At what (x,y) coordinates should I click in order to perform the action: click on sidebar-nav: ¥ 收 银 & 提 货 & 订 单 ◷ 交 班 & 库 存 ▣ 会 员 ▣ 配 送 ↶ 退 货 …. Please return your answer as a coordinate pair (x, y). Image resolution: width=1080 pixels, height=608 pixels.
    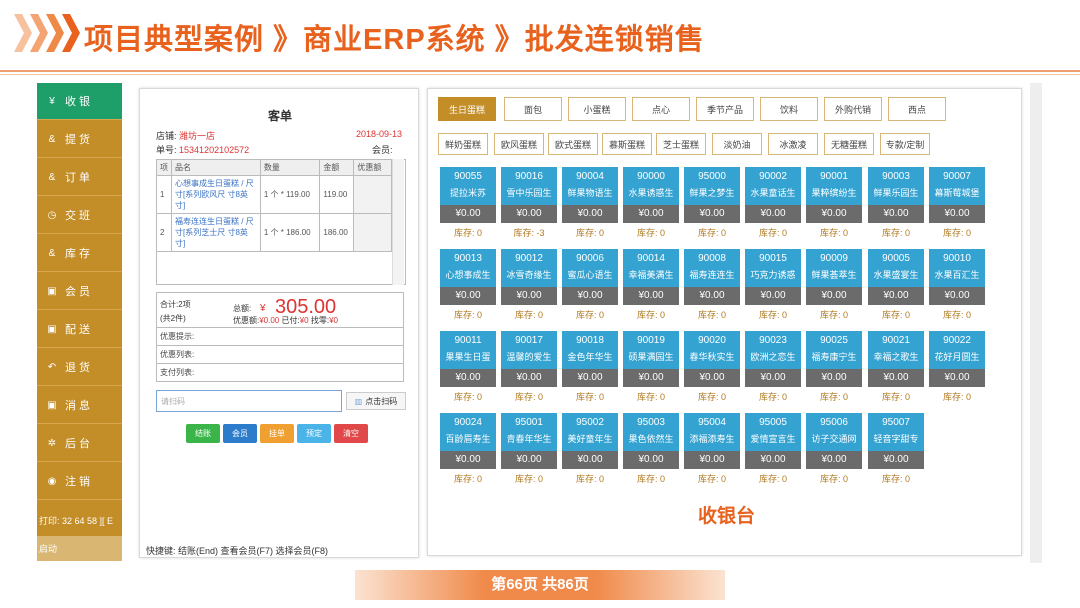
    Looking at the image, I should click on (79, 322).